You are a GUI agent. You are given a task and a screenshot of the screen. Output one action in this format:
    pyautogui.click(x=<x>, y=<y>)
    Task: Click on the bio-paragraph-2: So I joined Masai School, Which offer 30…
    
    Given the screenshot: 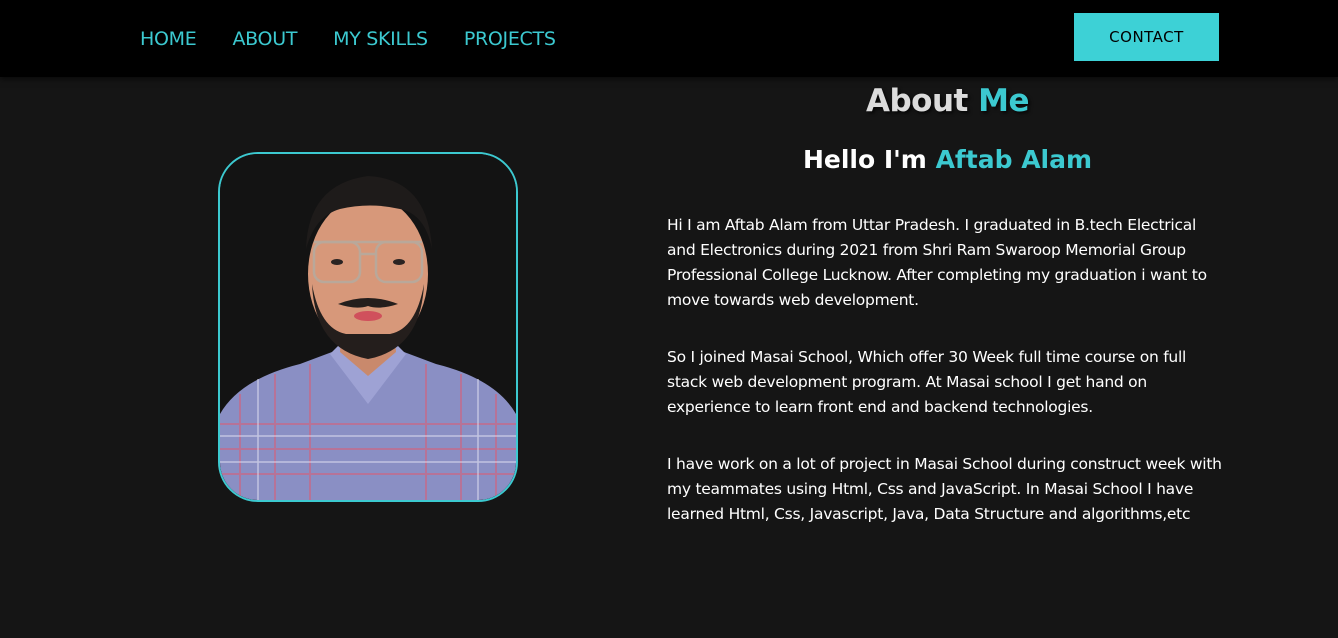 What is the action you would take?
    pyautogui.click(x=927, y=382)
    